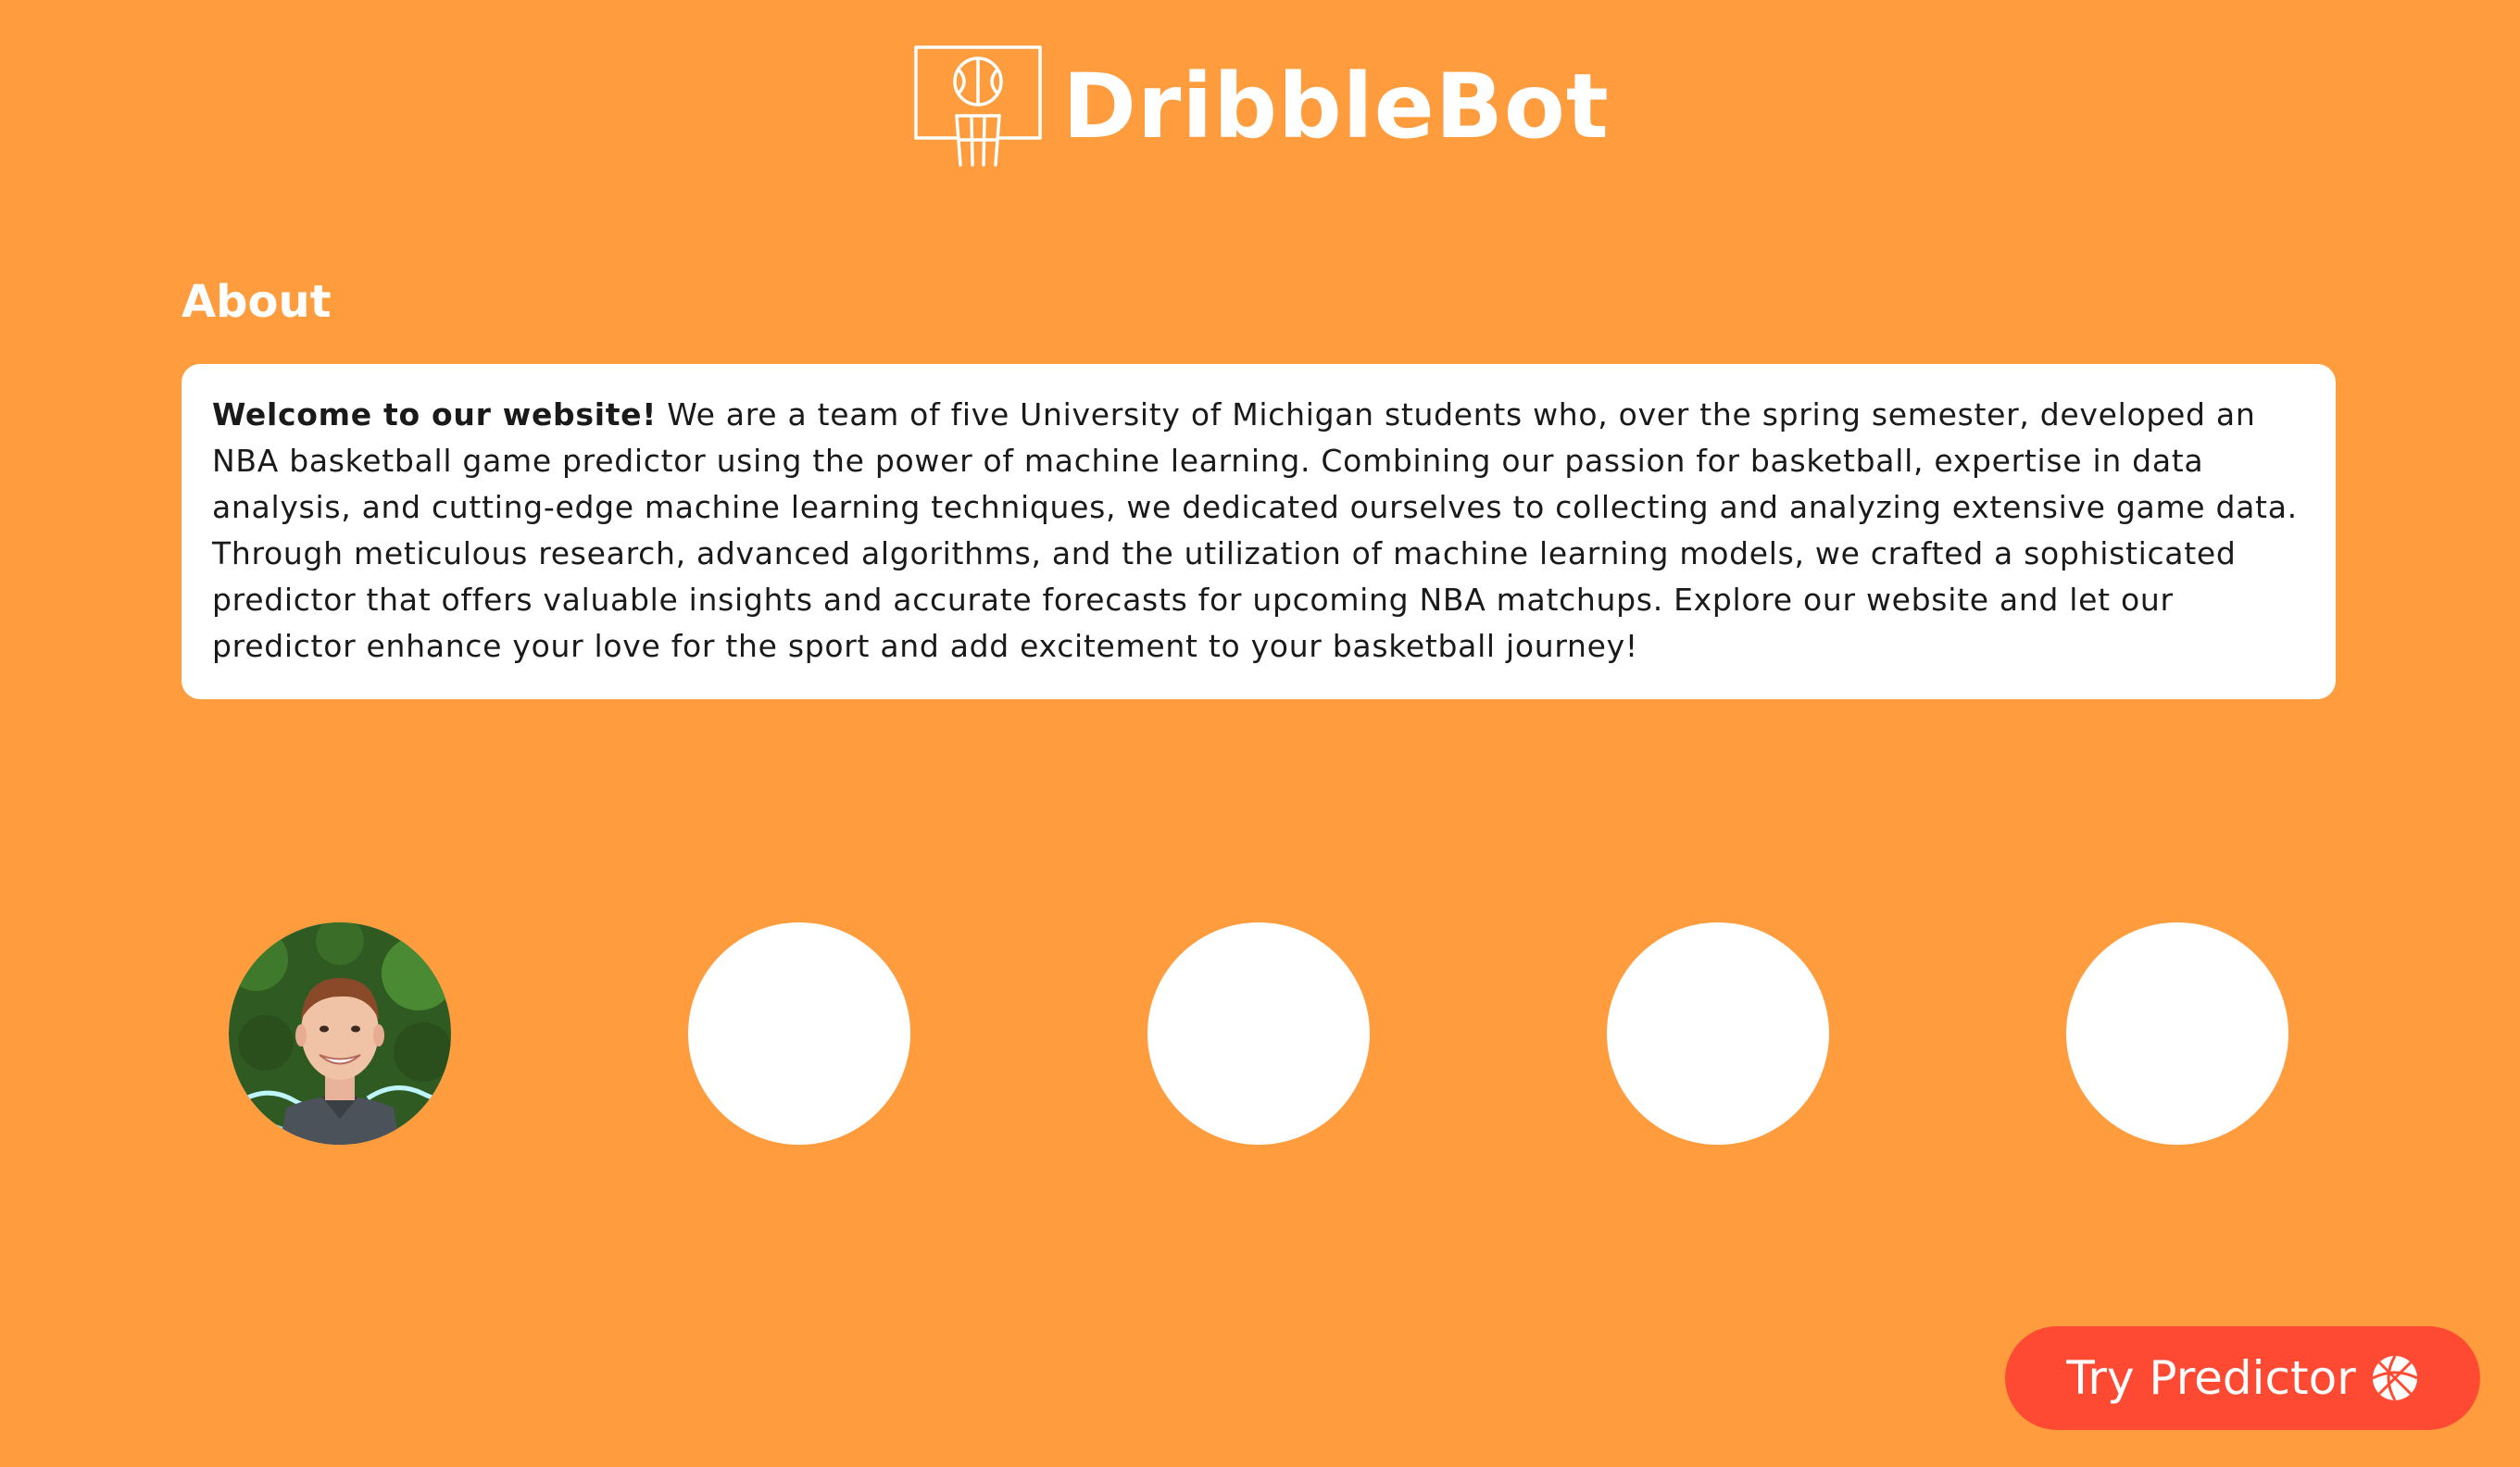 The width and height of the screenshot is (2520, 1467). What do you see at coordinates (2211, 1378) in the screenshot?
I see `try-predictor-label: Try Predictor` at bounding box center [2211, 1378].